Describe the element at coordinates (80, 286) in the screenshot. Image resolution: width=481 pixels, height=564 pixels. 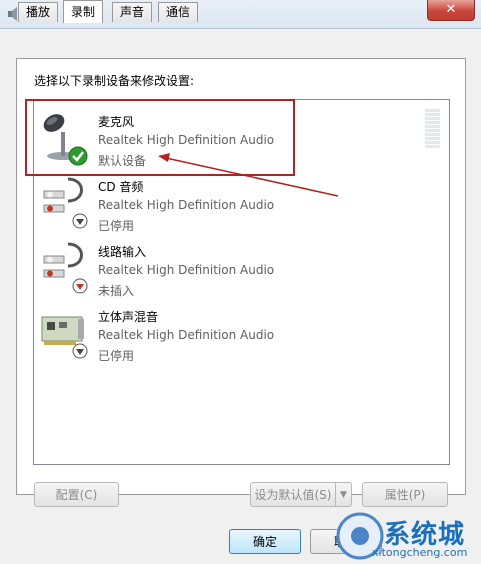
I see `unplugged-badge-icon` at that location.